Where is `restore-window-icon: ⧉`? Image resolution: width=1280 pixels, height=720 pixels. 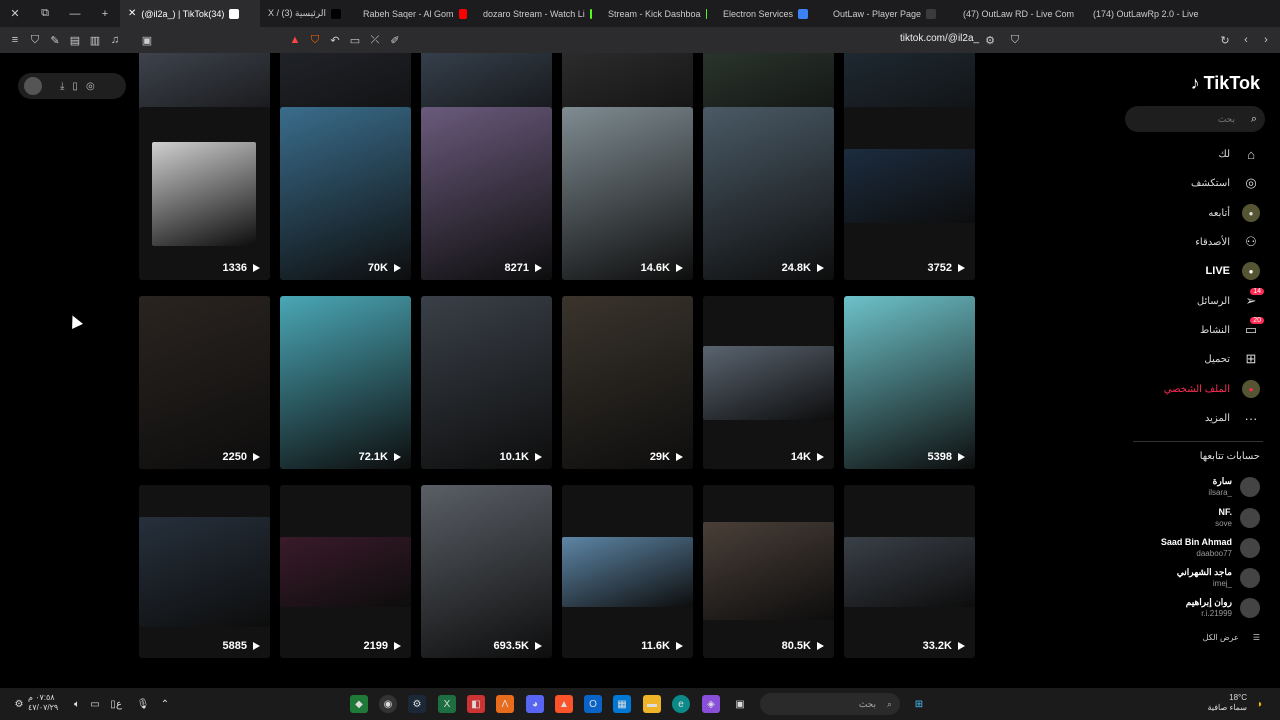
restore-window-icon: ⧉ is located at coordinates (45, 13).